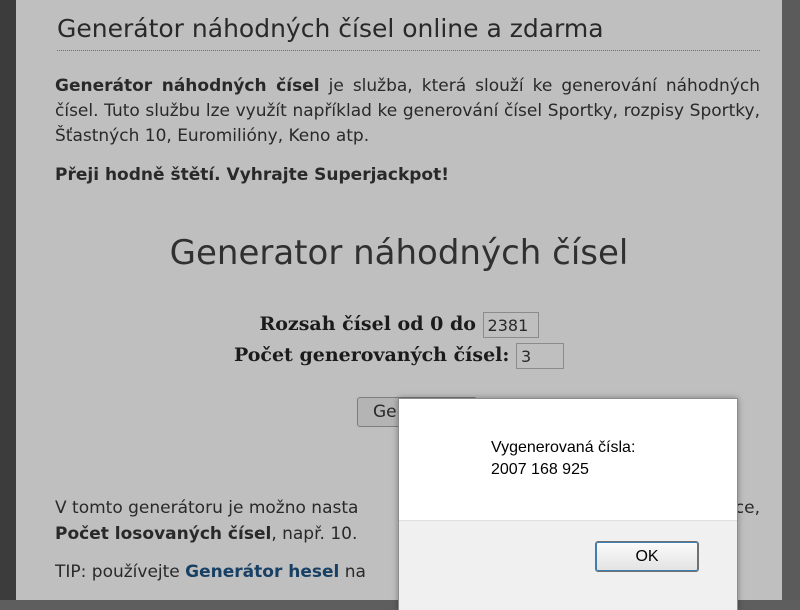  I want to click on dialog-message-line-2: 2007 168 925, so click(540, 469).